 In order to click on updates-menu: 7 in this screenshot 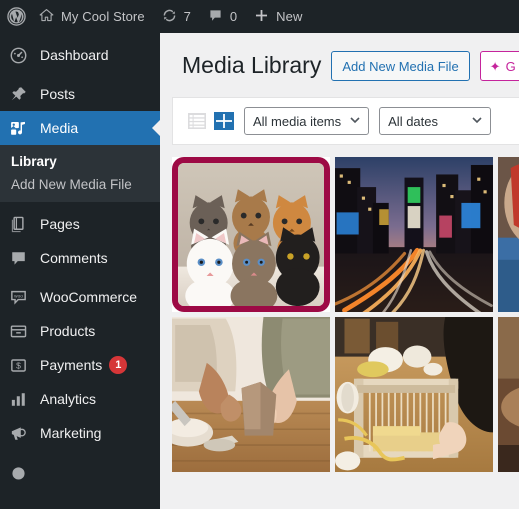, I will do `click(176, 16)`.